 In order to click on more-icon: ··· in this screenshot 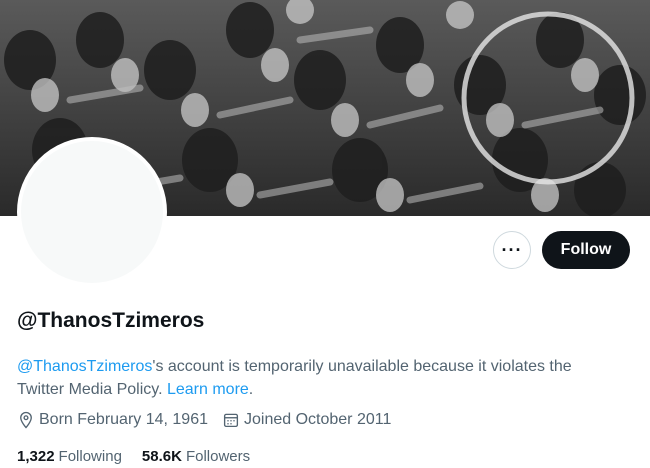, I will do `click(512, 250)`.